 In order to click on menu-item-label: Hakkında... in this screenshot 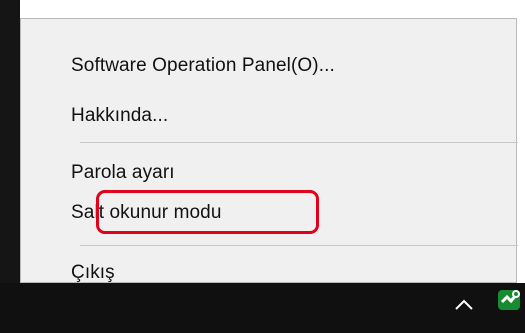, I will do `click(120, 115)`.